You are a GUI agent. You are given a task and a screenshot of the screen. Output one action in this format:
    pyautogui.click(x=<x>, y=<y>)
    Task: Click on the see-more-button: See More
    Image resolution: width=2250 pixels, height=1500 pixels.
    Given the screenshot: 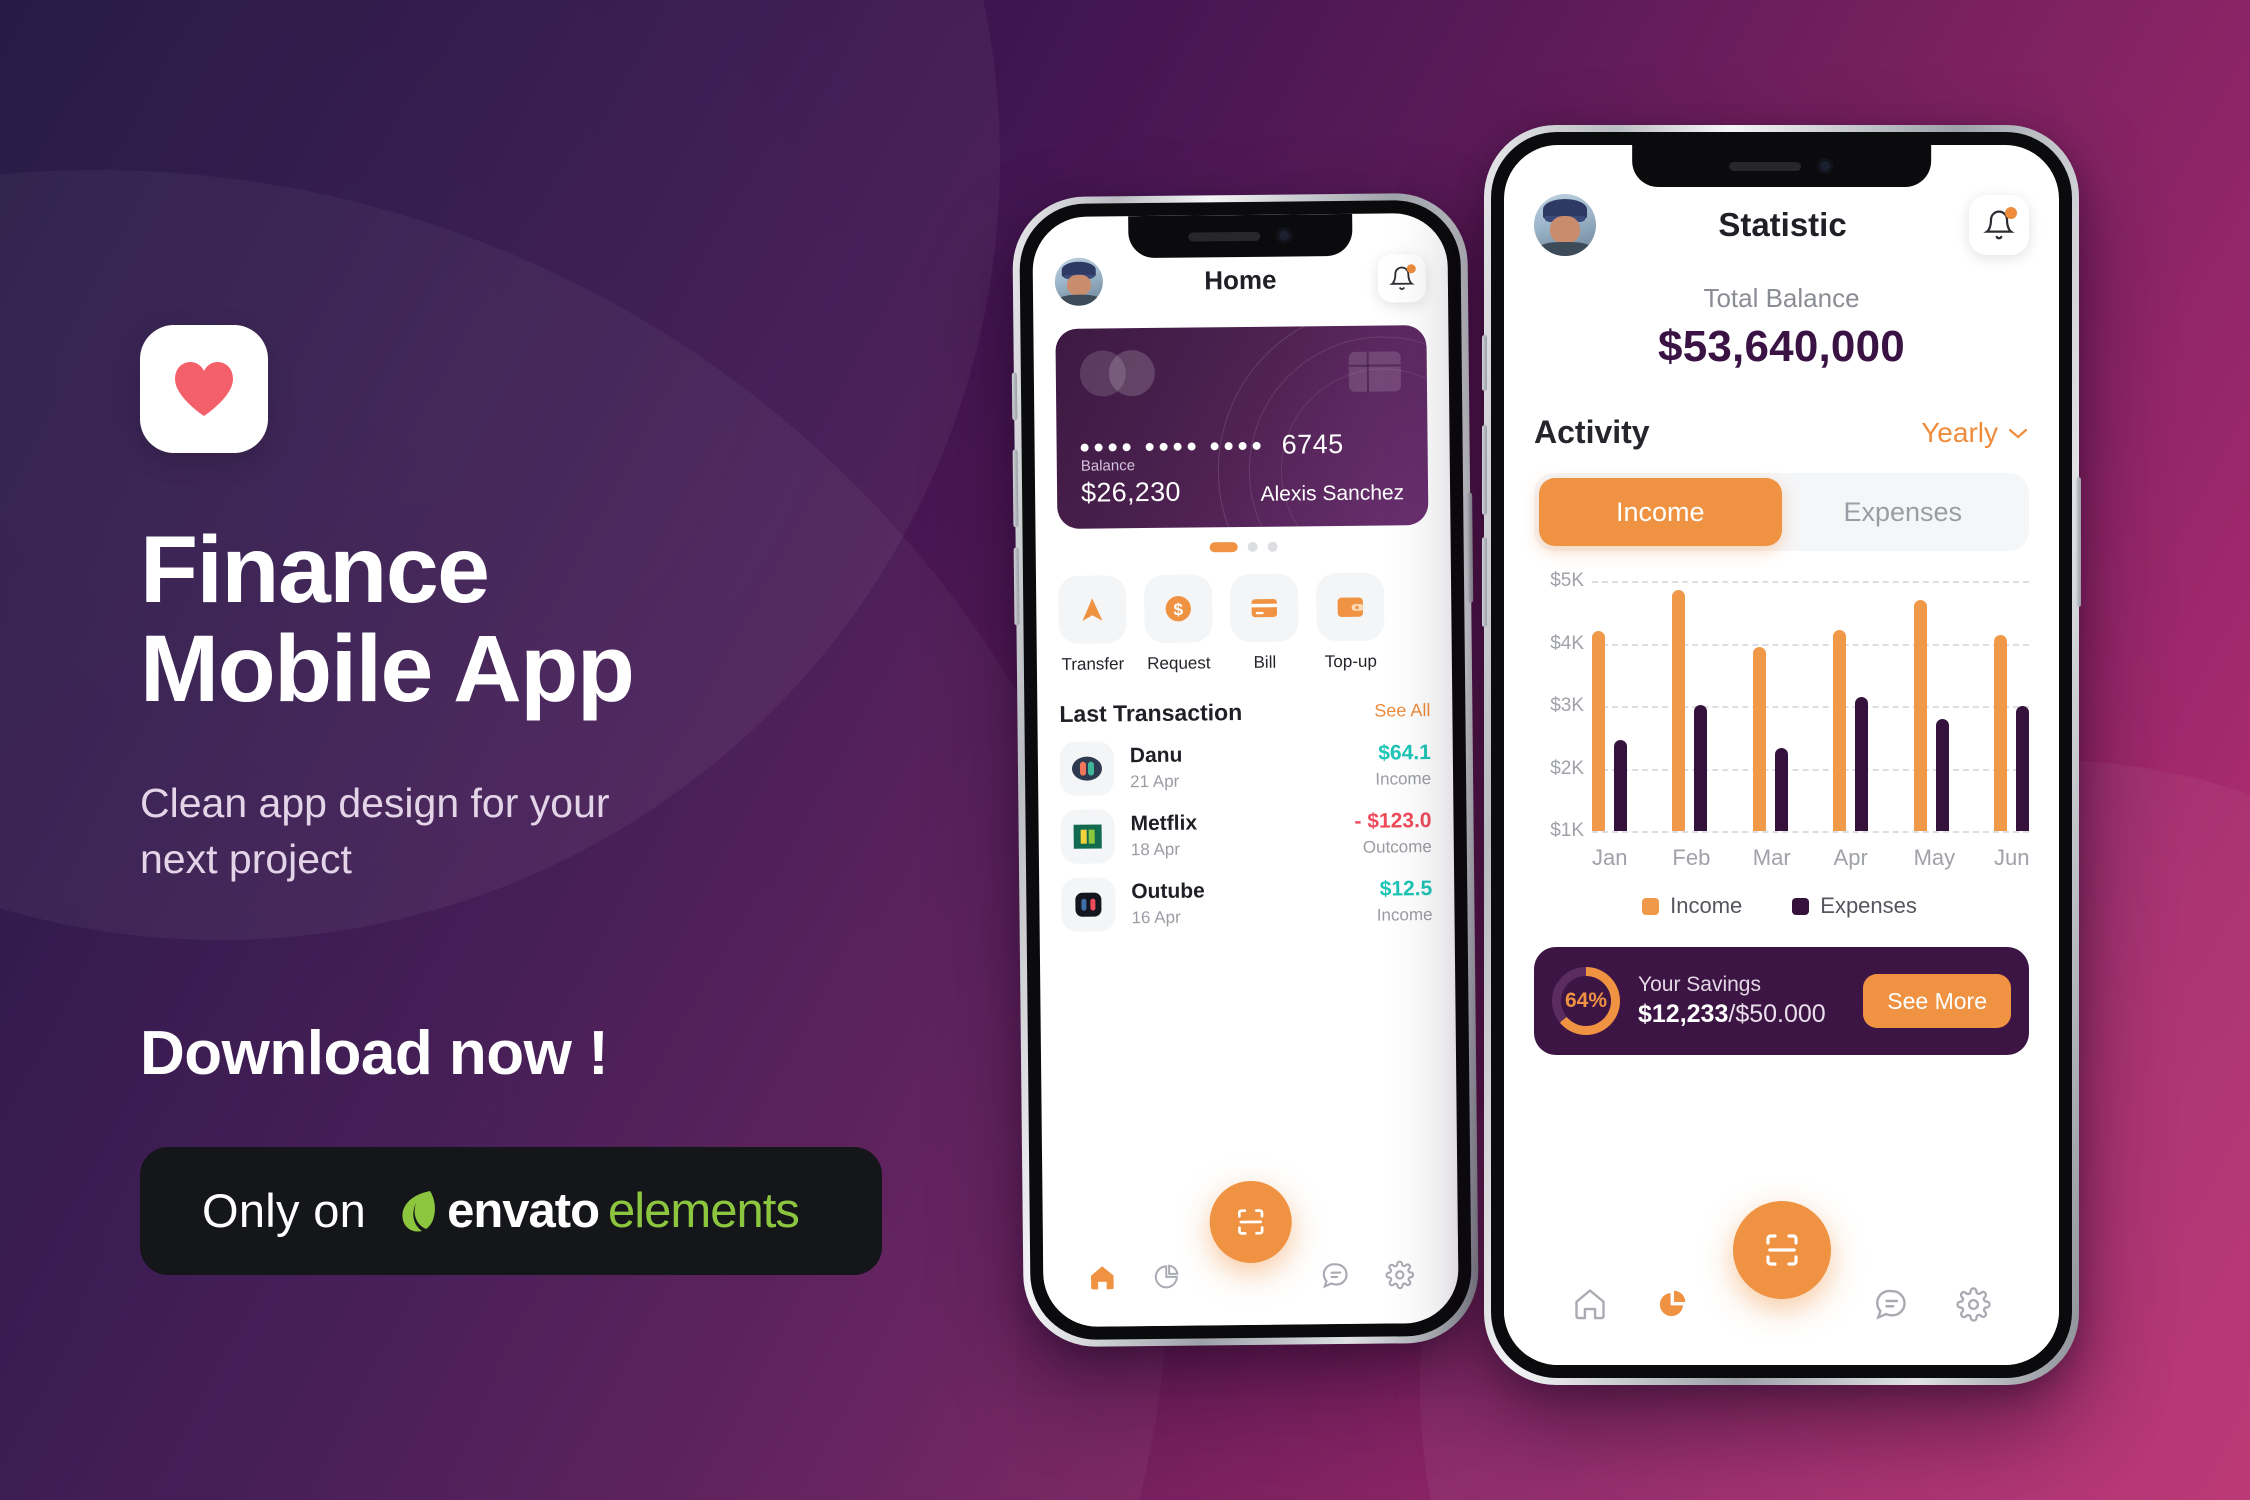 What is the action you would take?
    pyautogui.click(x=1937, y=1001)
    